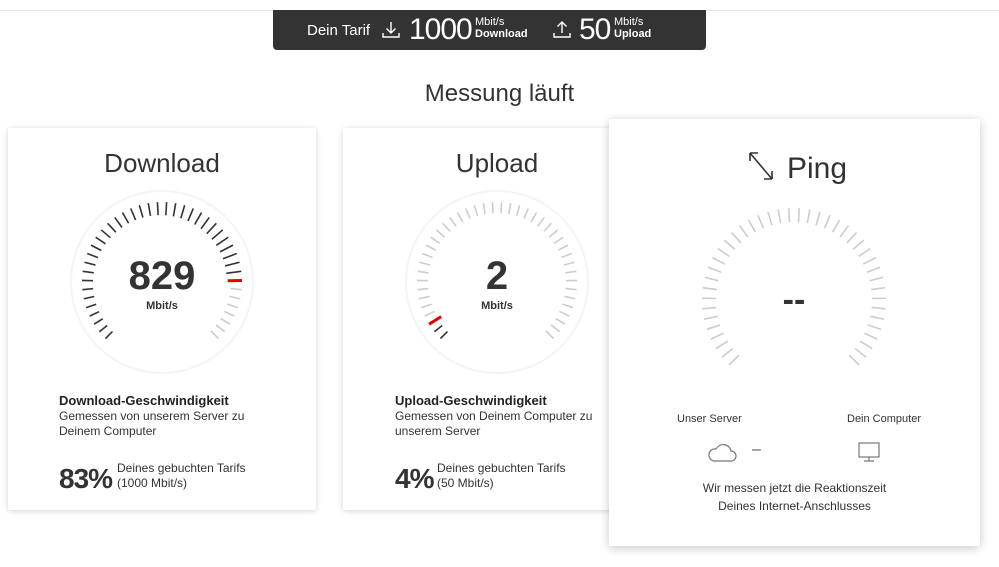 The height and width of the screenshot is (567, 999). Describe the element at coordinates (633, 34) in the screenshot. I see `tarif-upload-label: Upload` at that location.